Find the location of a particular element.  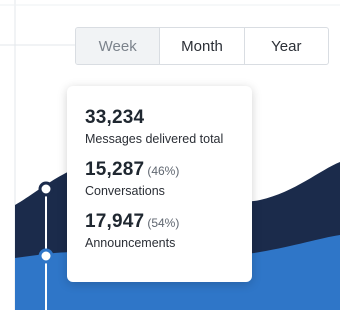

announcements-point-marker is located at coordinates (46, 256).